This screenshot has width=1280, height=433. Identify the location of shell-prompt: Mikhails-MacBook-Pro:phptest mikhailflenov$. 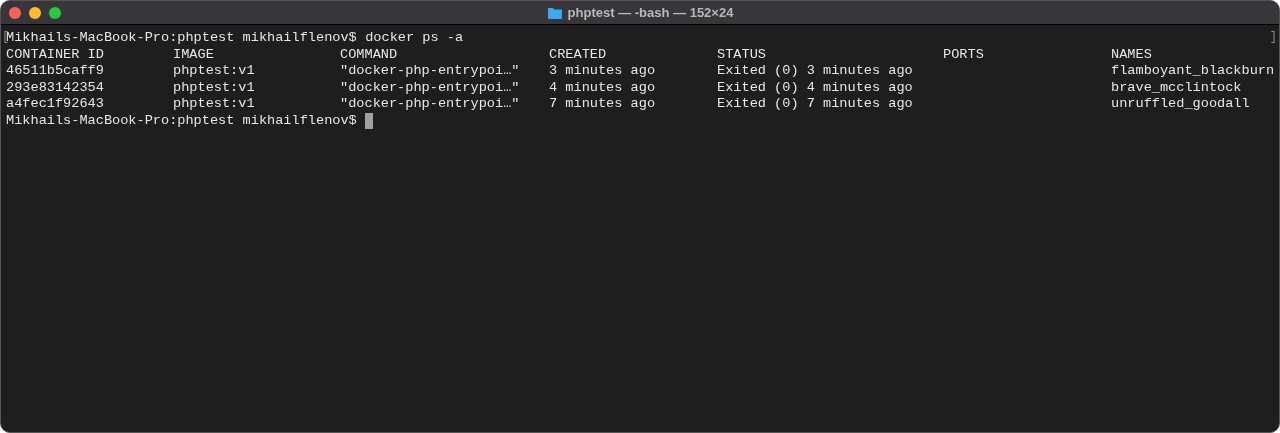
(181, 121).